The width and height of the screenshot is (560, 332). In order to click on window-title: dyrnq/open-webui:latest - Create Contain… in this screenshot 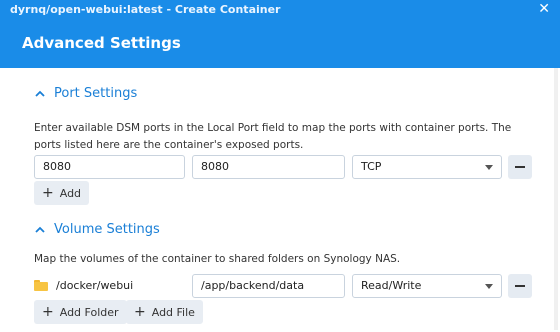, I will do `click(145, 9)`.